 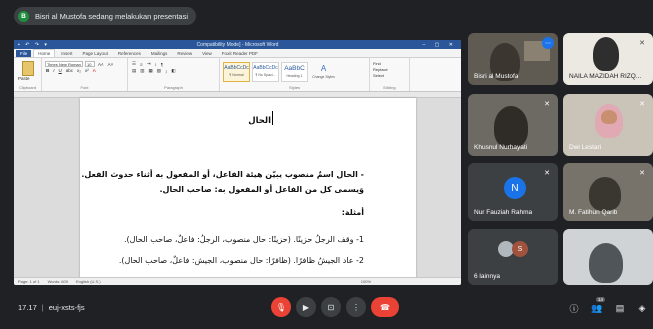 I want to click on participant-tile: ⋯ Bisri al Mustofa, so click(x=513, y=59).